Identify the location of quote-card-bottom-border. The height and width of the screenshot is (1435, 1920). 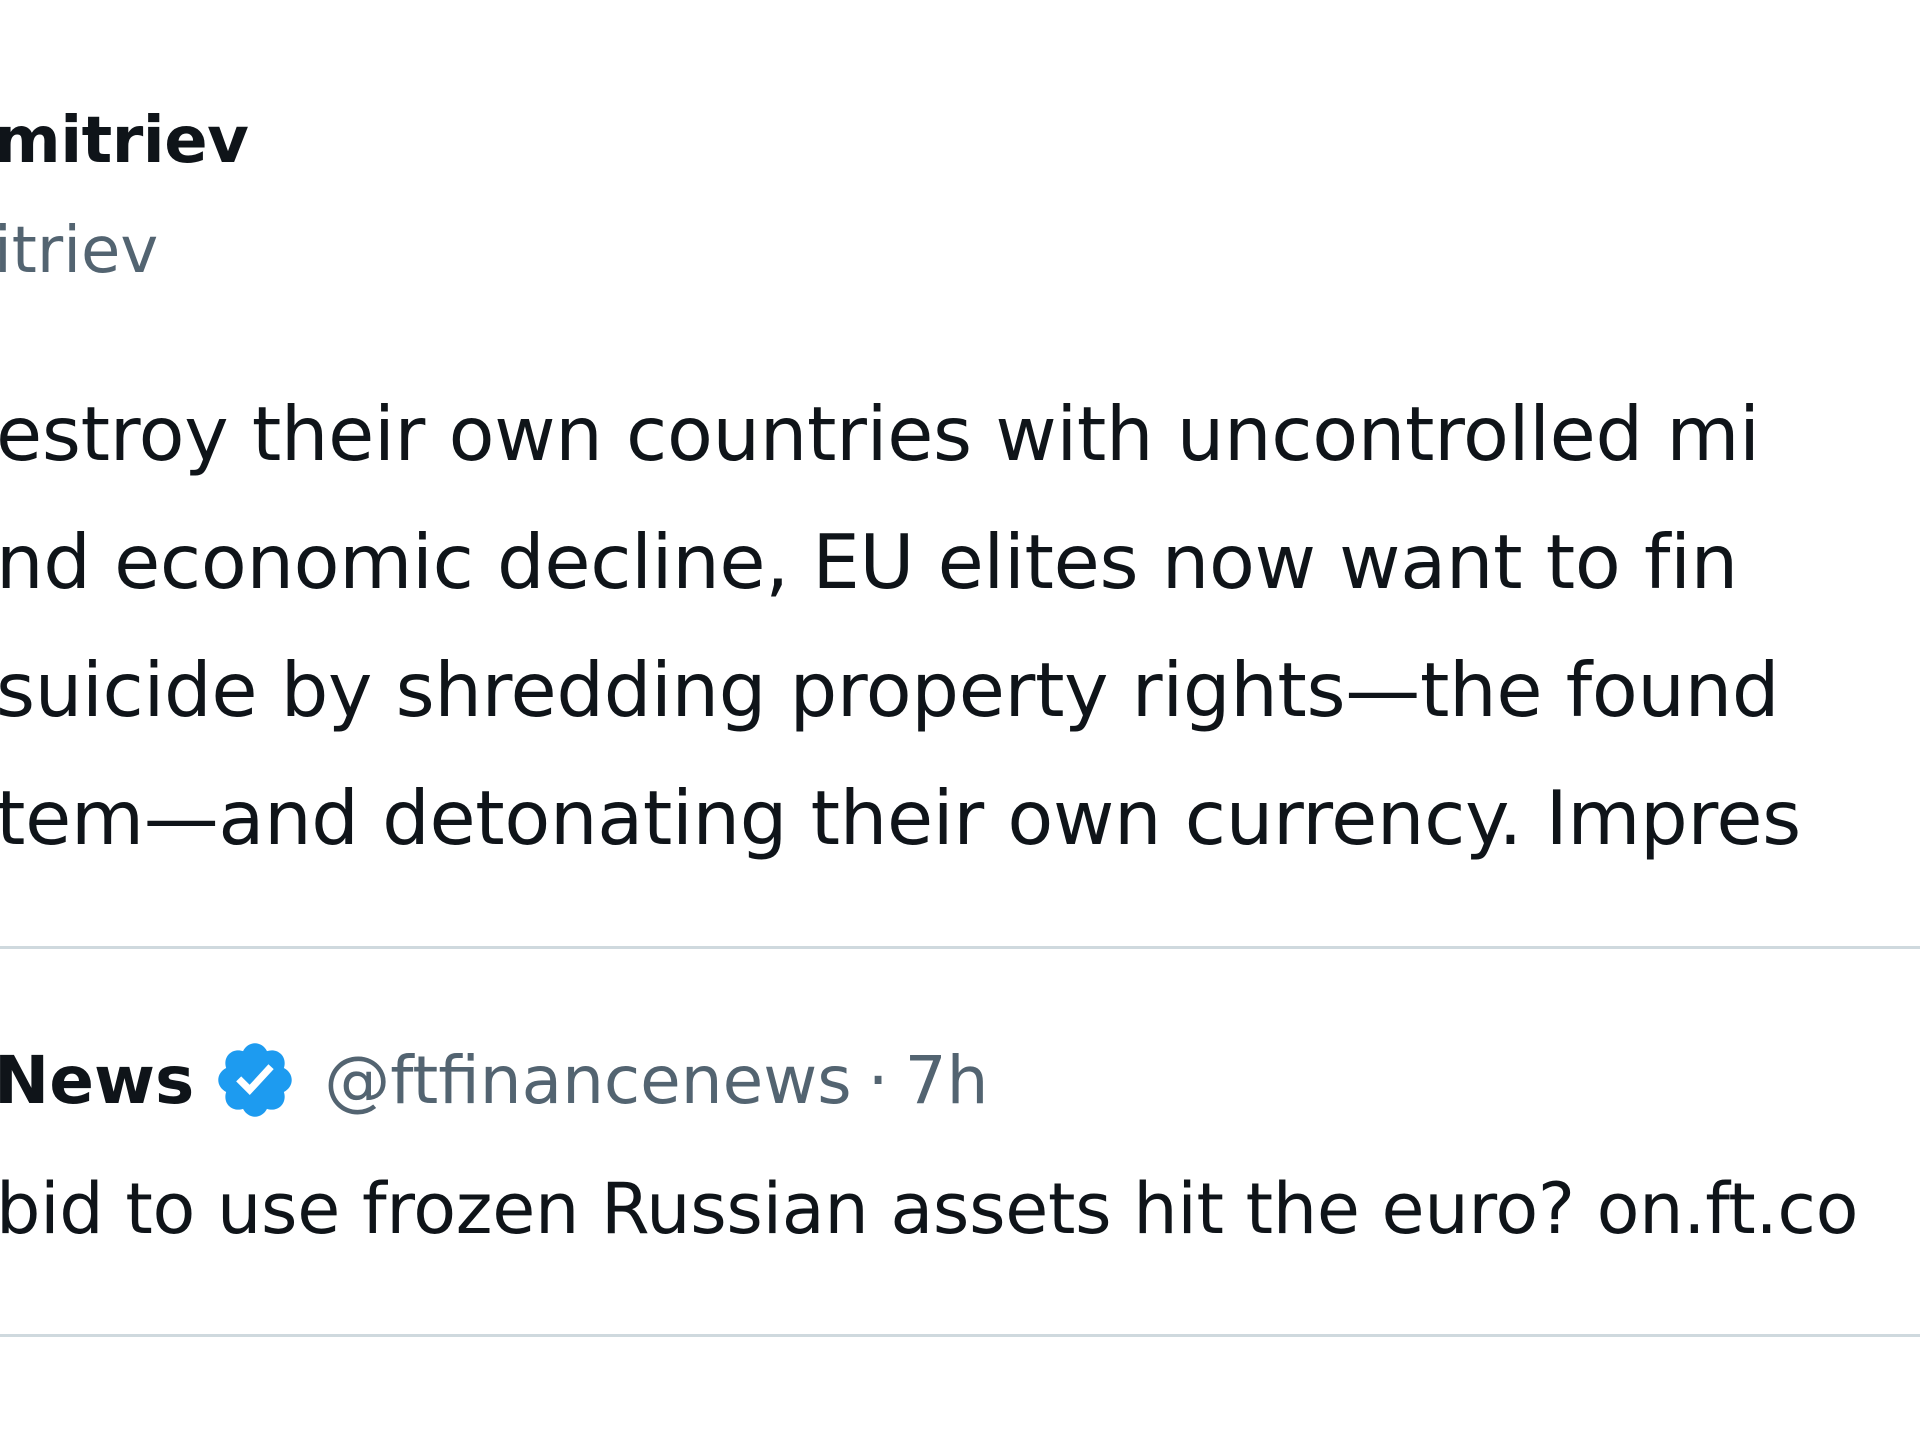
(960, 1335).